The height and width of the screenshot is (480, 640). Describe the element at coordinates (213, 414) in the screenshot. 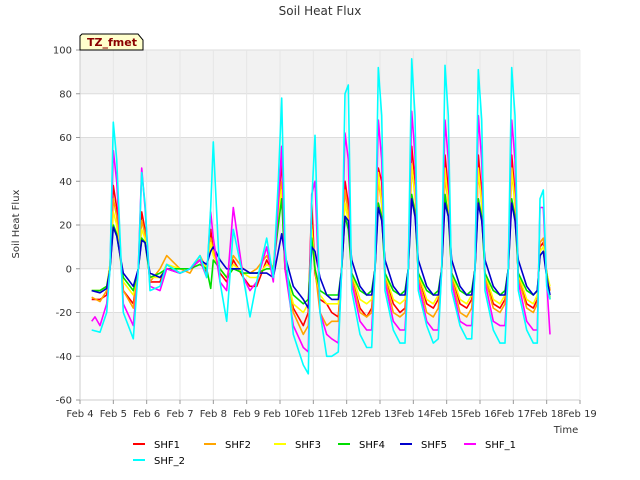

I see `x-tick-label: Feb 8` at that location.